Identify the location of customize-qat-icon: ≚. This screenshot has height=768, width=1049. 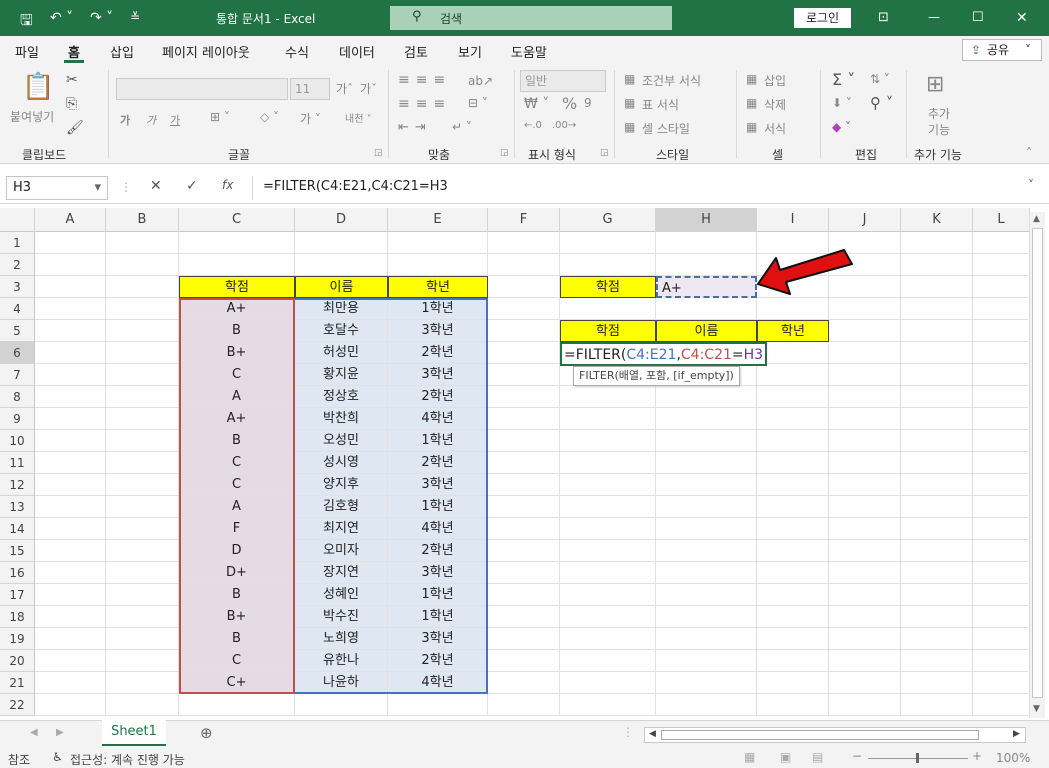
(135, 17).